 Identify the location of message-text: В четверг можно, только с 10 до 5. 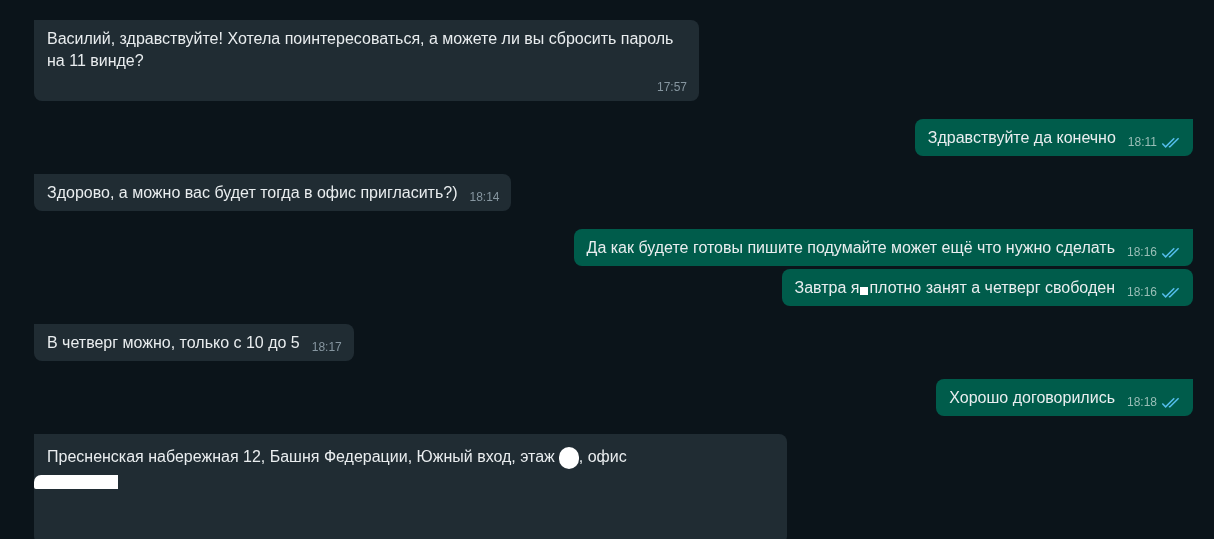
(173, 342).